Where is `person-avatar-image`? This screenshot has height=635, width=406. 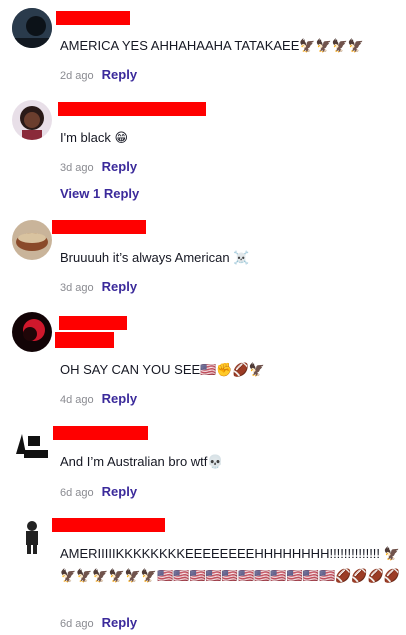
person-avatar-image is located at coordinates (32, 120).